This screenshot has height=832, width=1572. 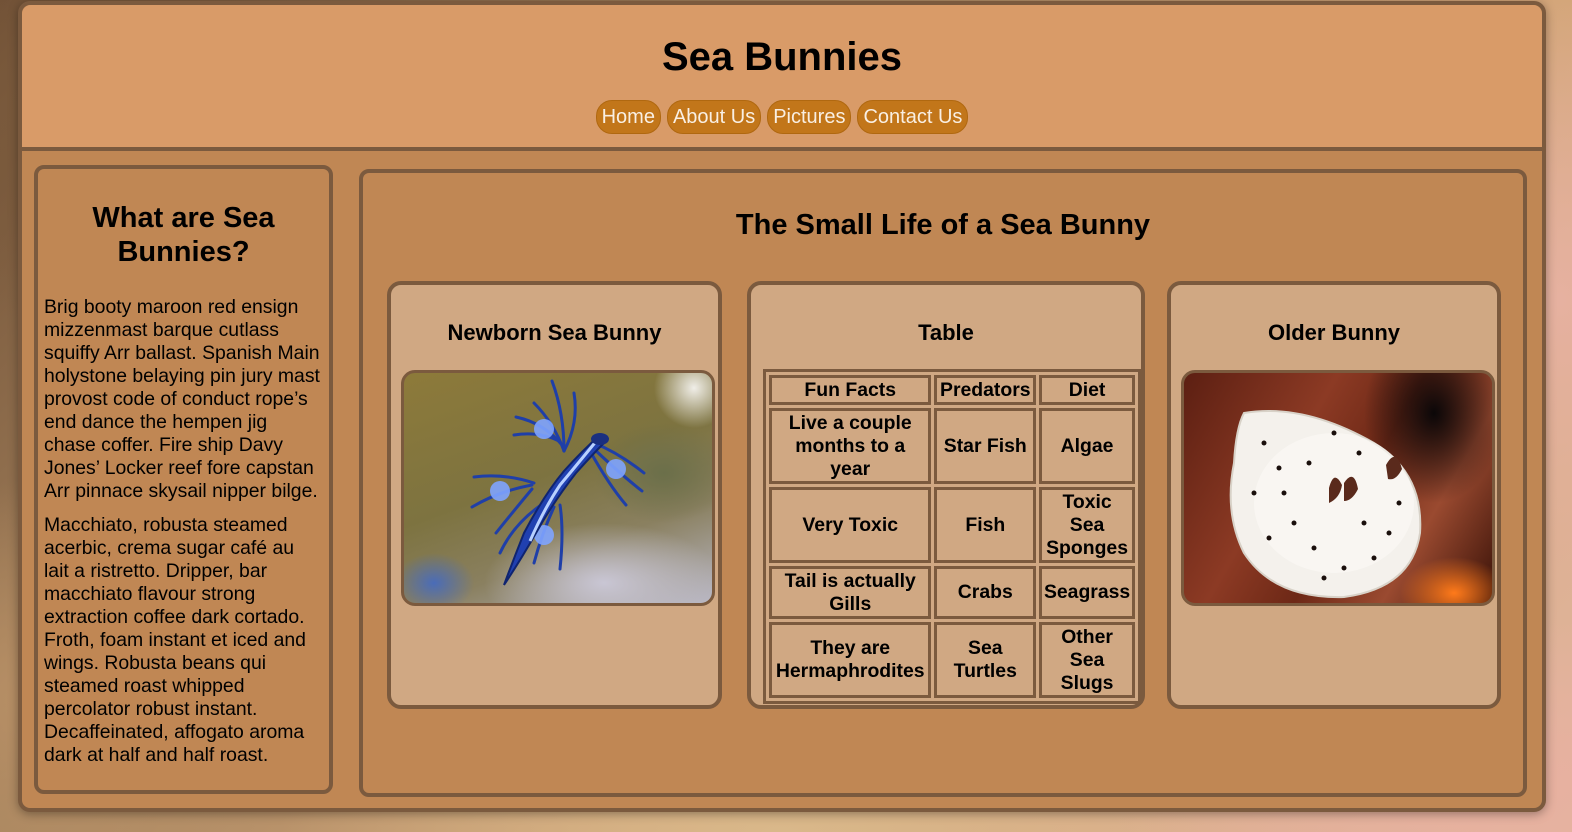 What do you see at coordinates (558, 482) in the screenshot?
I see `blue-sea-slug-image` at bounding box center [558, 482].